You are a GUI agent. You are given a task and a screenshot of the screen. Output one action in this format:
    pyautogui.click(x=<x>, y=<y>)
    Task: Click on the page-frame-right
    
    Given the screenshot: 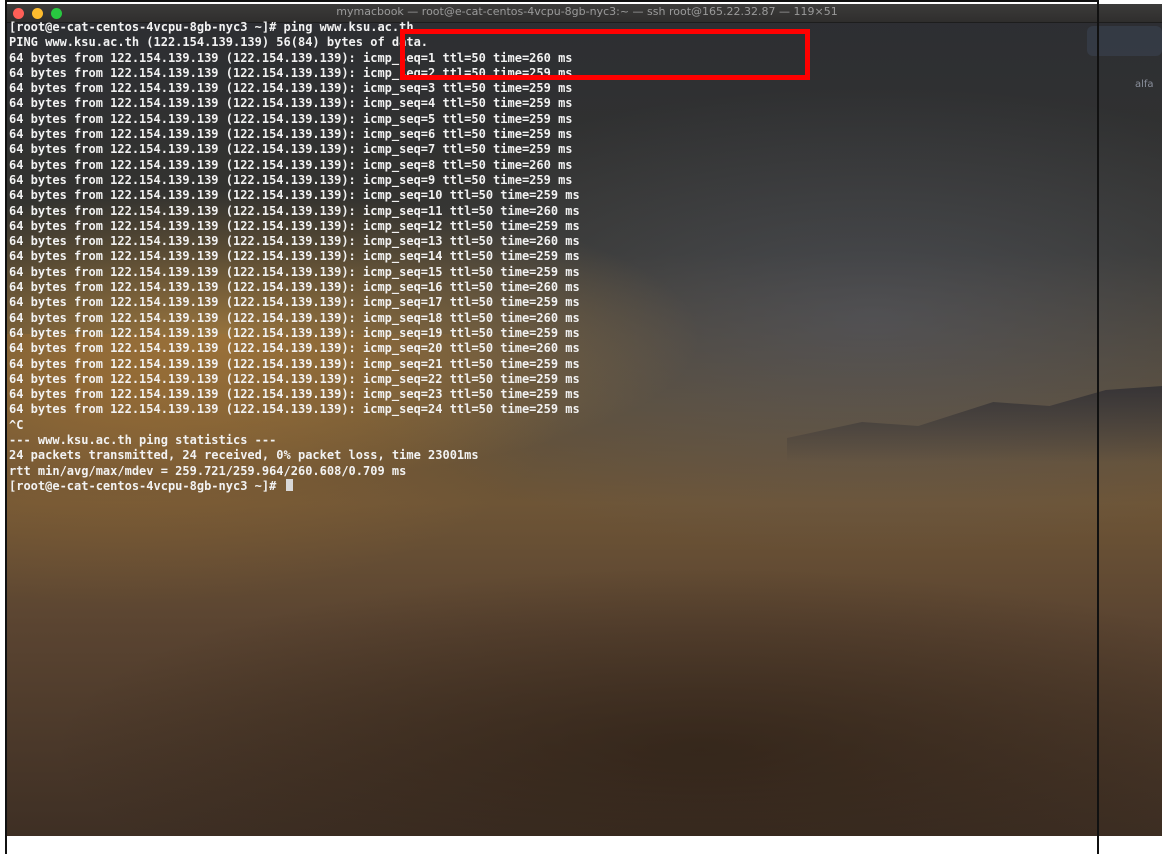 What is the action you would take?
    pyautogui.click(x=1098, y=427)
    